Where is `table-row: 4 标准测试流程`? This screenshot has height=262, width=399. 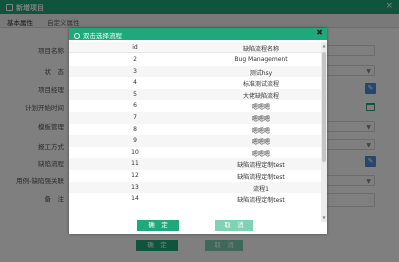 table-row: 4 标准测试流程 is located at coordinates (195, 83).